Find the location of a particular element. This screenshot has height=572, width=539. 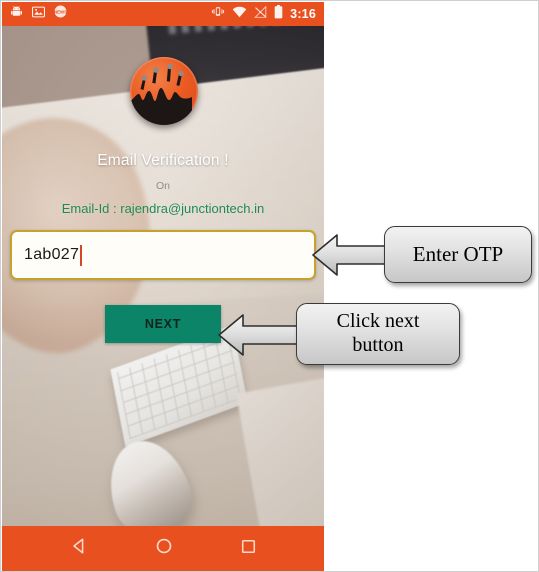

next-button: NEXT is located at coordinates (163, 324).